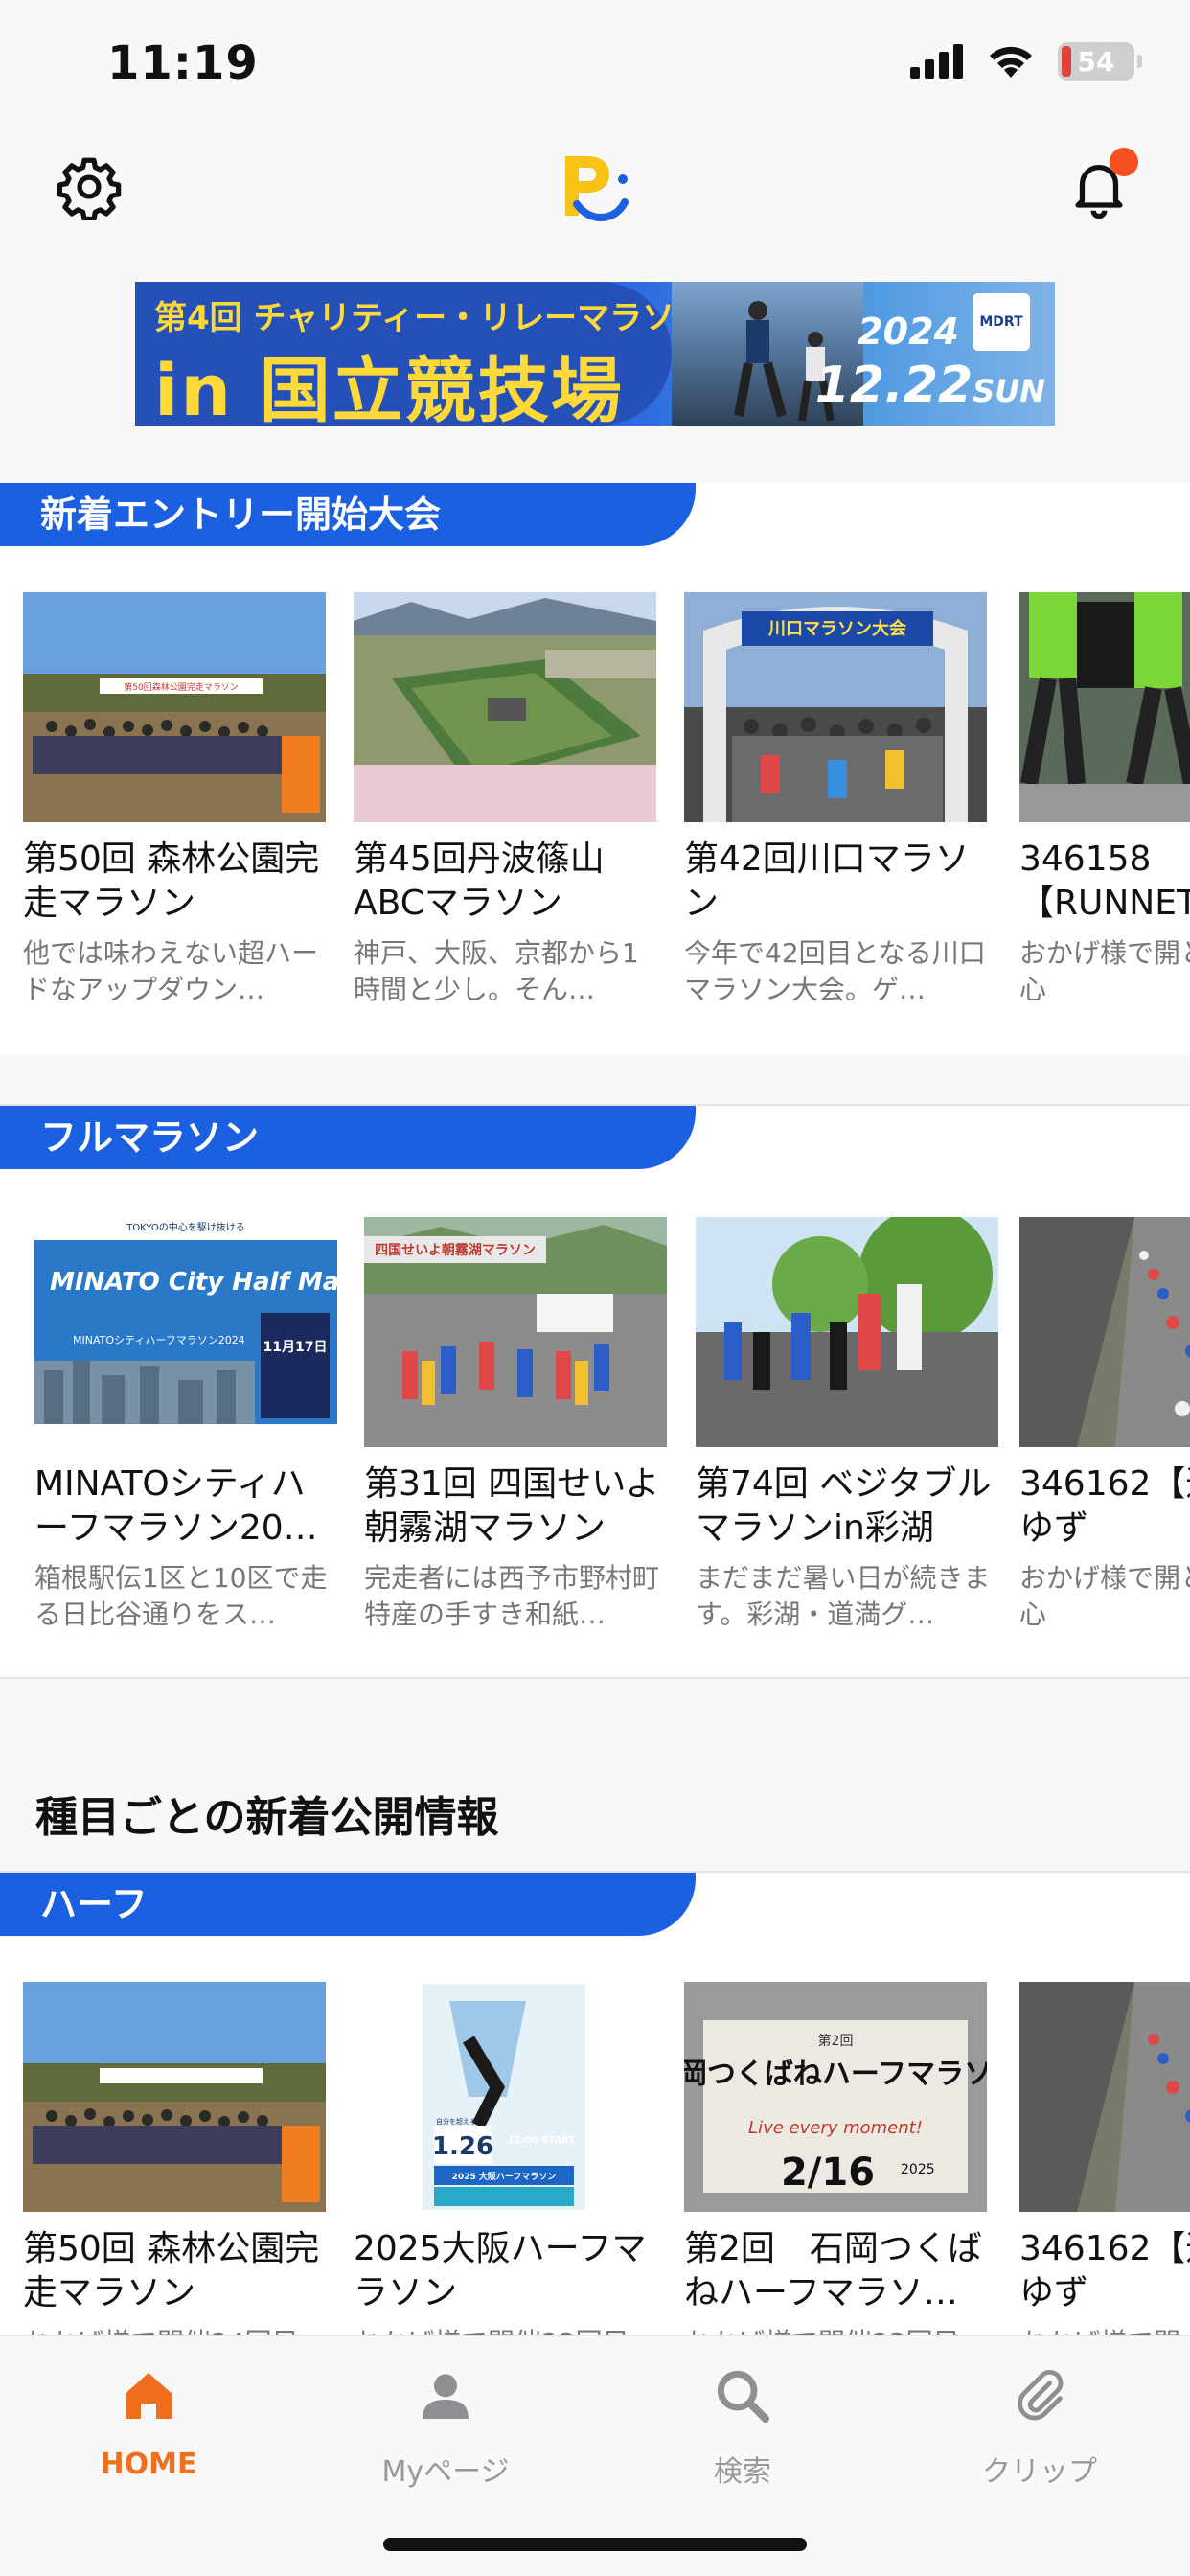 The height and width of the screenshot is (2576, 1190). Describe the element at coordinates (456, 1250) in the screenshot. I see `race-banner-text: 四国せいよ朝霧湖マラソン` at that location.